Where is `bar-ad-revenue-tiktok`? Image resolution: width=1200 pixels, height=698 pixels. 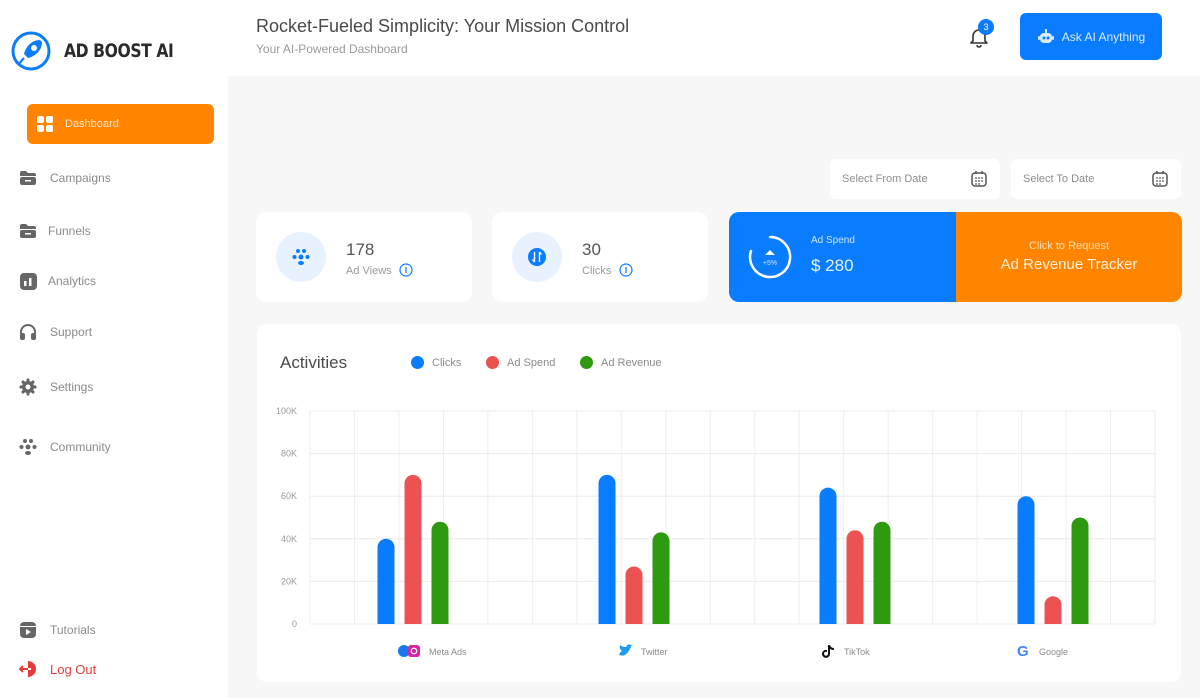
bar-ad-revenue-tiktok is located at coordinates (882, 572).